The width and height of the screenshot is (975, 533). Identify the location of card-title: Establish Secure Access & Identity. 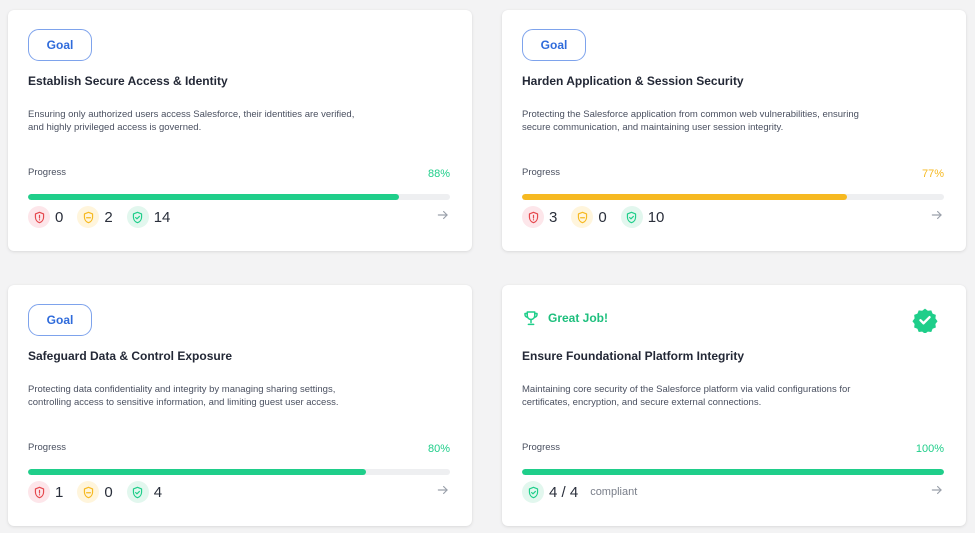
(128, 81).